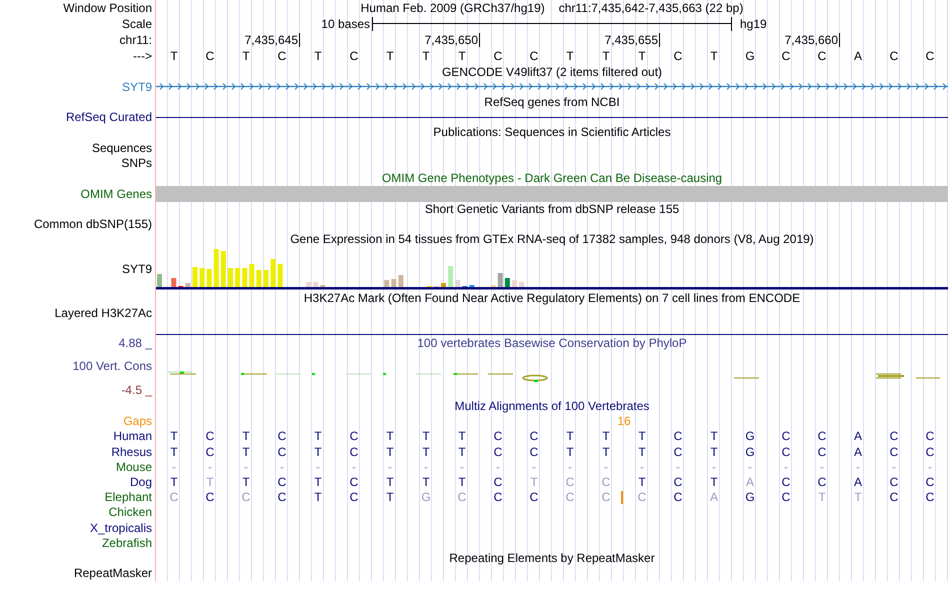 Image resolution: width=950 pixels, height=604 pixels. Describe the element at coordinates (134, 467) in the screenshot. I see `species-label: Mouse` at that location.